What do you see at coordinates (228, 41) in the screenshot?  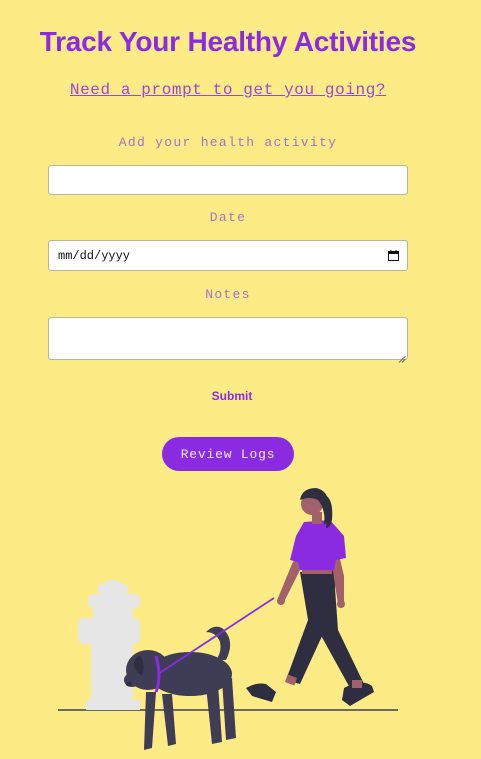 I see `page-title: Track Your Healthy Activities` at bounding box center [228, 41].